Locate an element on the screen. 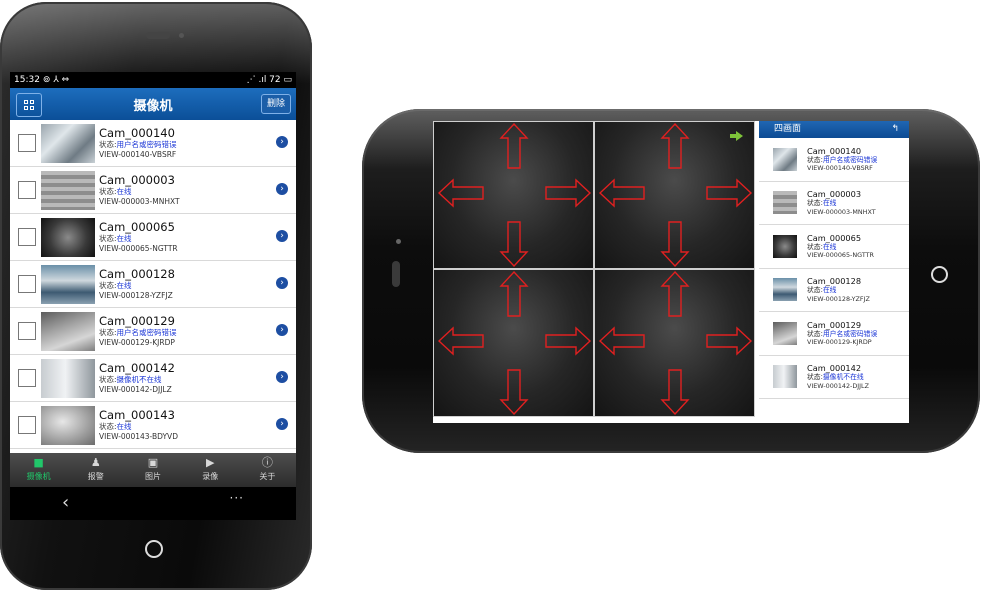 Image resolution: width=981 pixels, height=592 pixels. side-camera-row: Cam_000140 状态:用户名或密码错误 VIEW-000140-VBSRF is located at coordinates (834, 160).